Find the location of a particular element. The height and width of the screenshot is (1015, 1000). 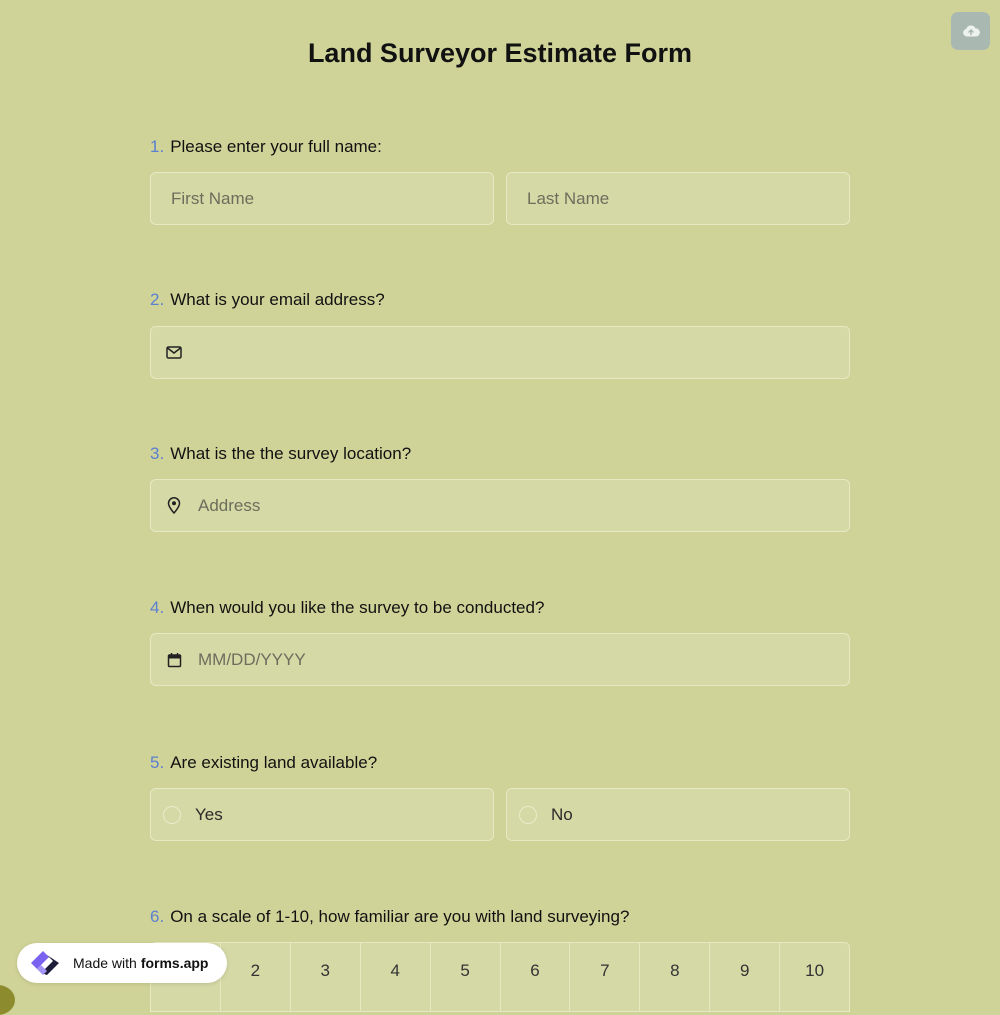

address-placeholder: Address is located at coordinates (229, 505).